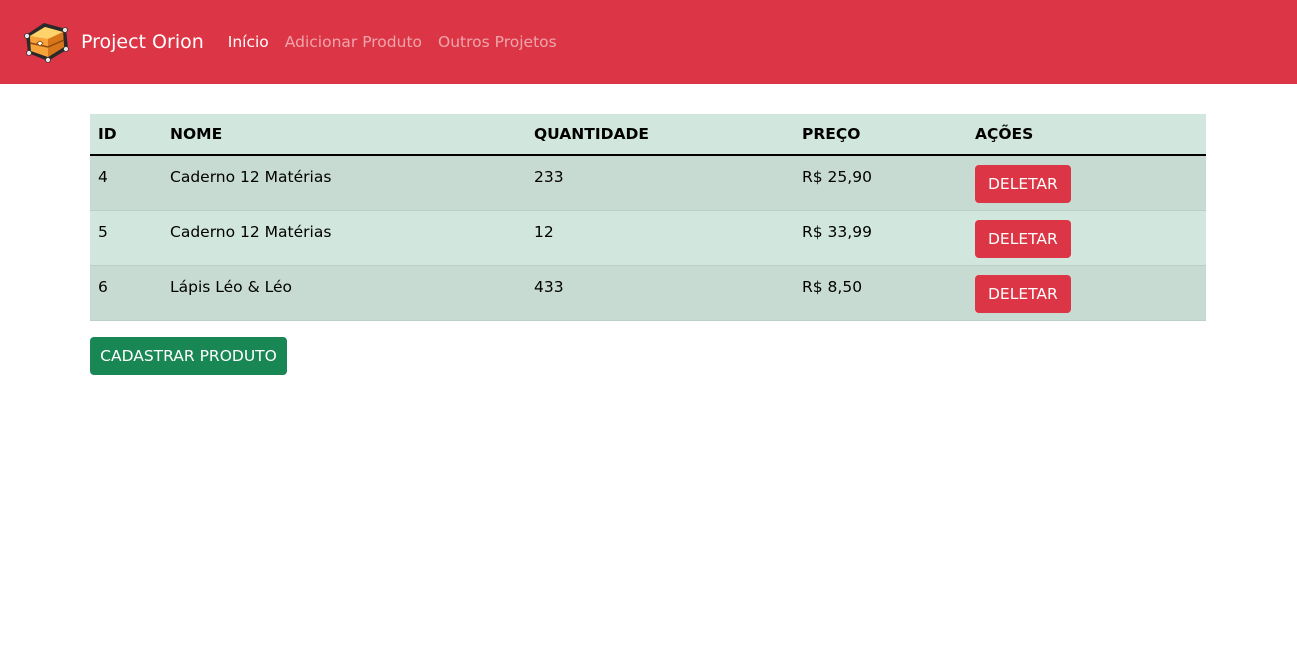 Image resolution: width=1297 pixels, height=654 pixels. What do you see at coordinates (46, 43) in the screenshot?
I see `treasure-chest-icon` at bounding box center [46, 43].